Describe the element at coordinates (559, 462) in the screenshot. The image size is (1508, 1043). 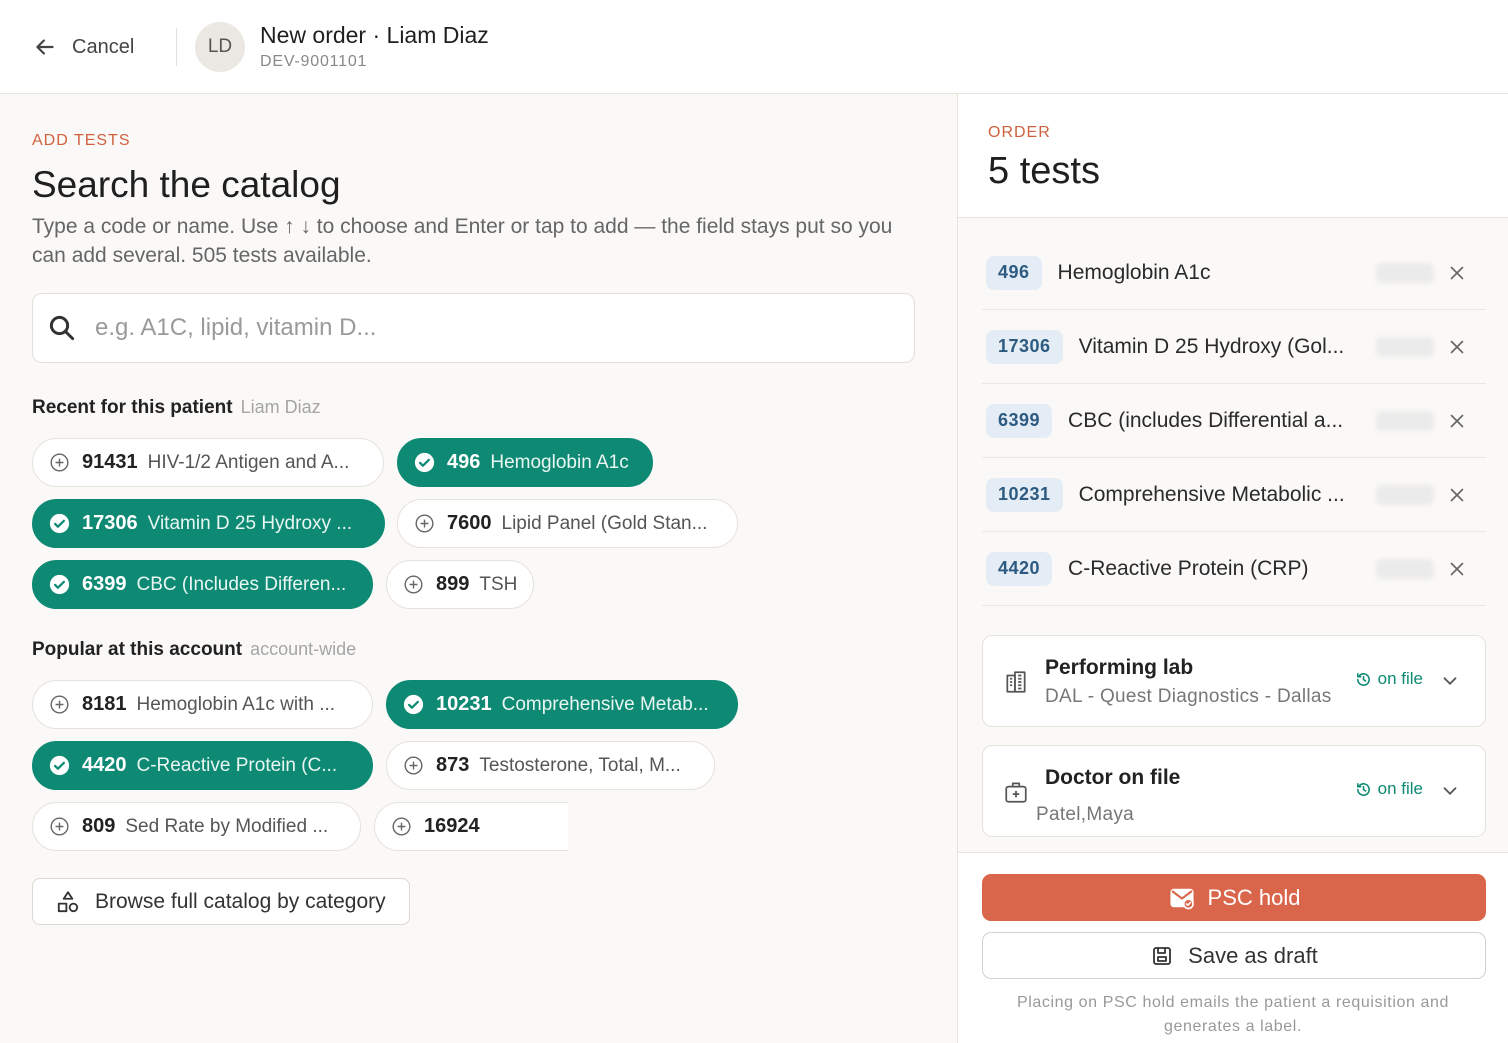
I see `chip-name: Hemoglobin A1c` at that location.